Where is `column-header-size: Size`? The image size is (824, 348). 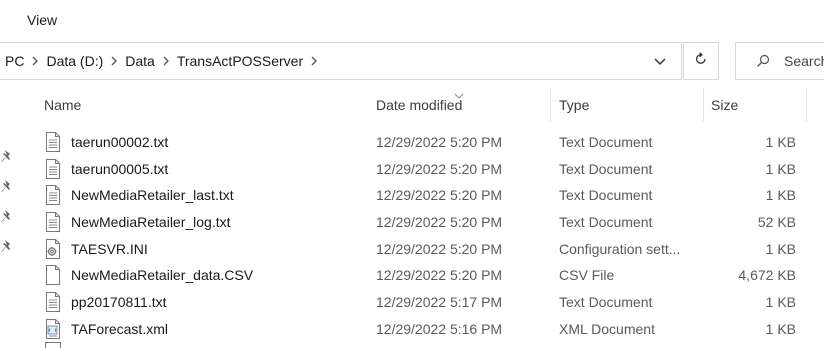
column-header-size: Size is located at coordinates (758, 105).